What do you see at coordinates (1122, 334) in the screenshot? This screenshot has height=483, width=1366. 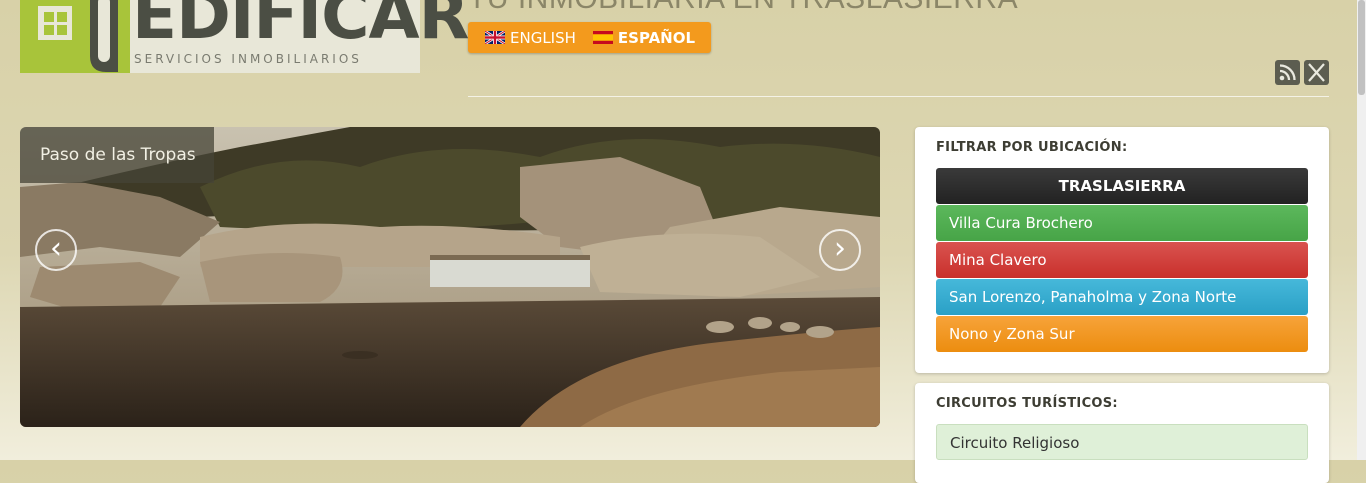 I see `location-item-nono: Nono y Zona Sur` at bounding box center [1122, 334].